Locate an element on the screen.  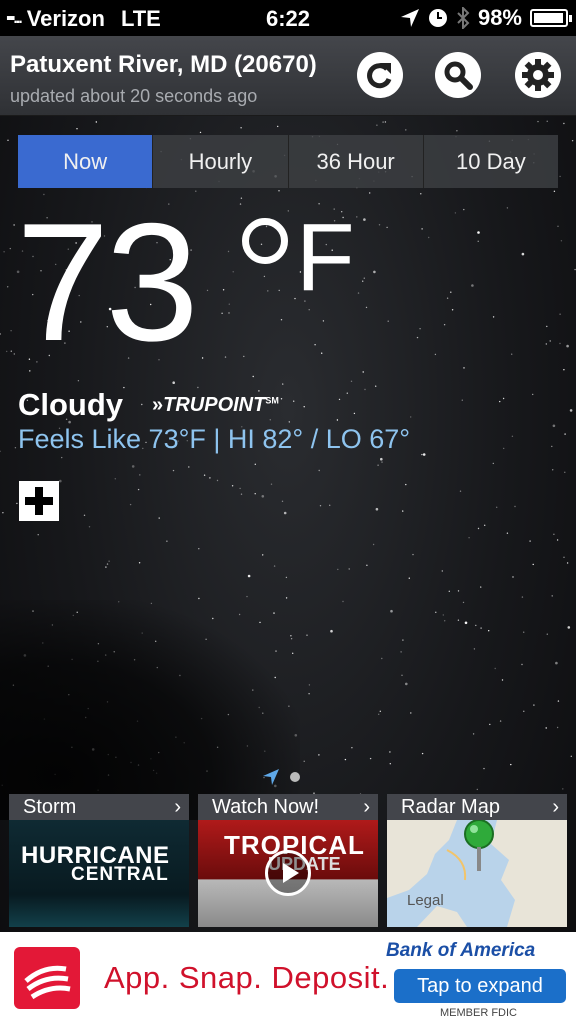
settings-button is located at coordinates (538, 75).